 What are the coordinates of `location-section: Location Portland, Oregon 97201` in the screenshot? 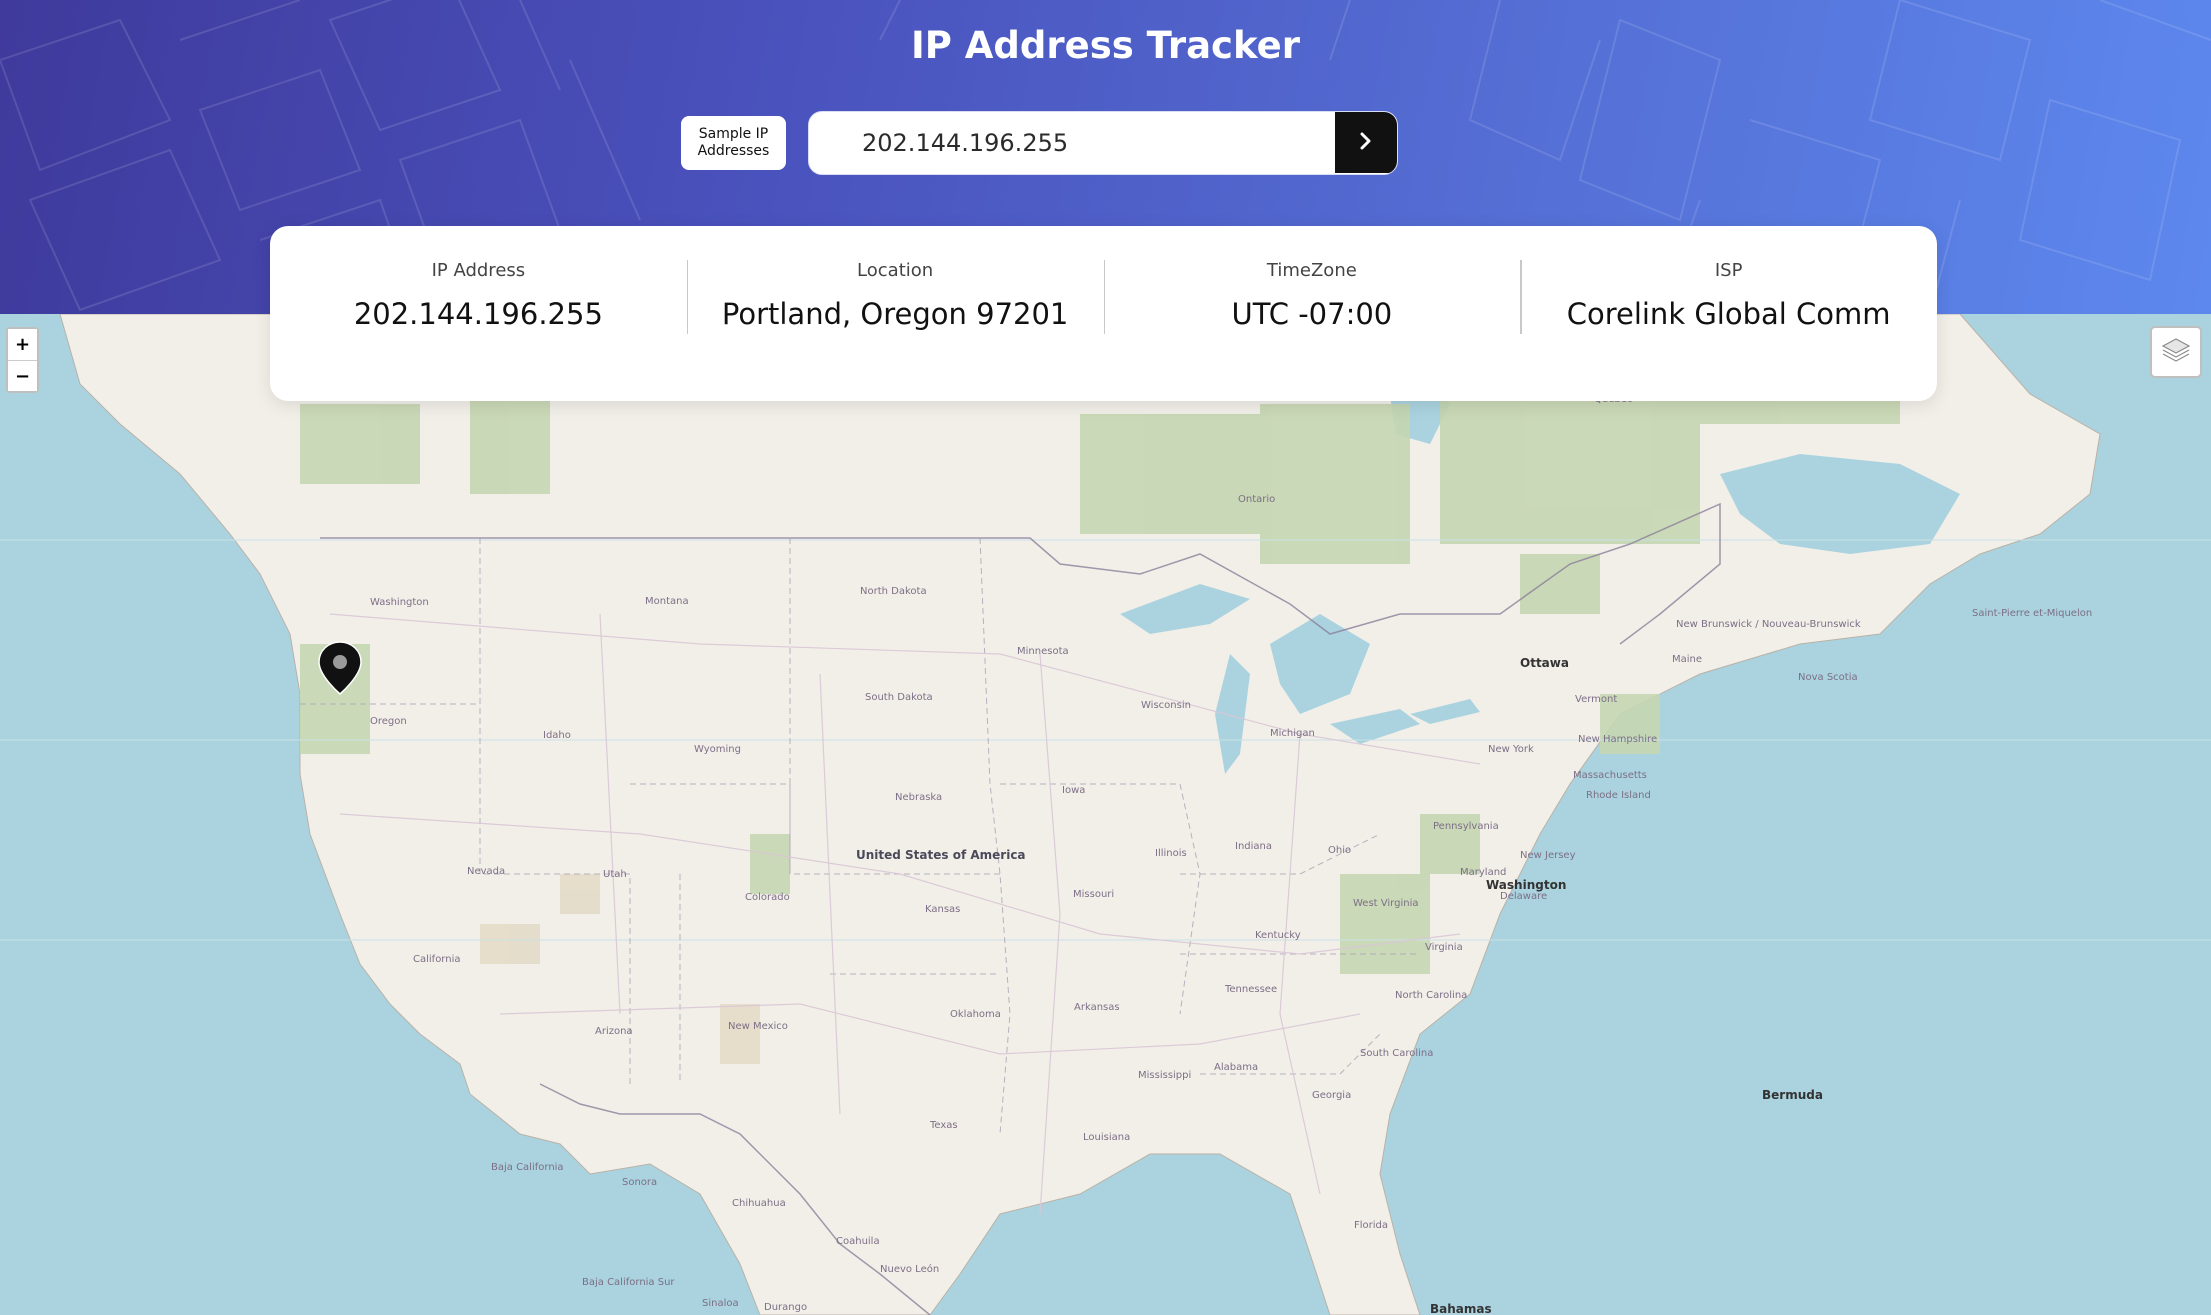 It's located at (895, 313).